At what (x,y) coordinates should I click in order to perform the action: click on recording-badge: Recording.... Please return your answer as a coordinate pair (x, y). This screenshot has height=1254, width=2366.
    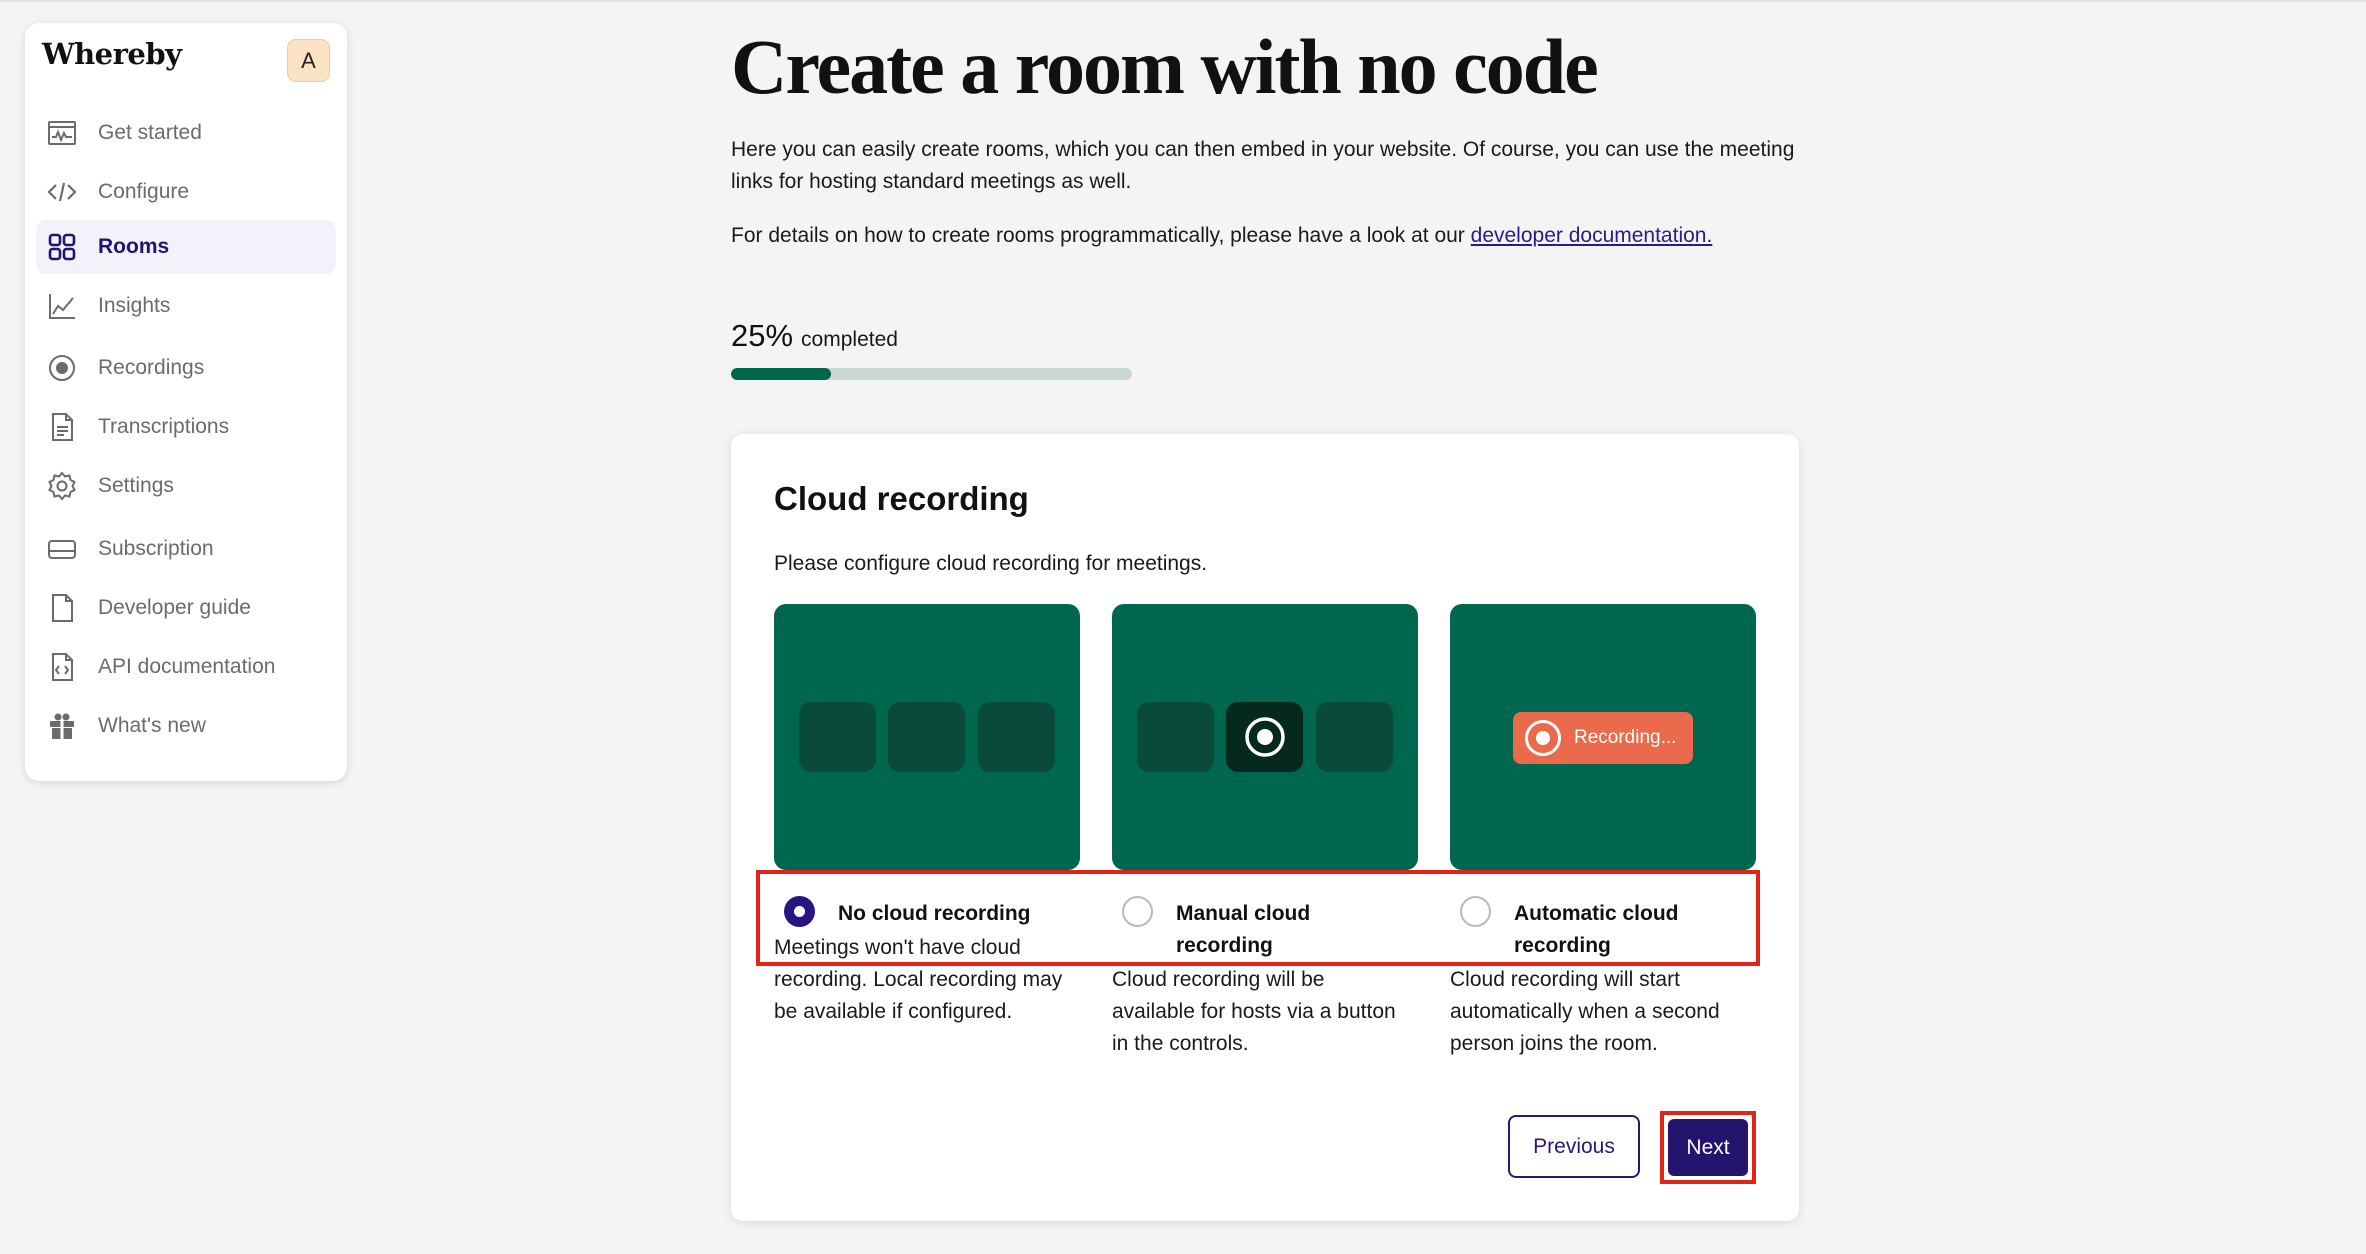
    Looking at the image, I should click on (1603, 738).